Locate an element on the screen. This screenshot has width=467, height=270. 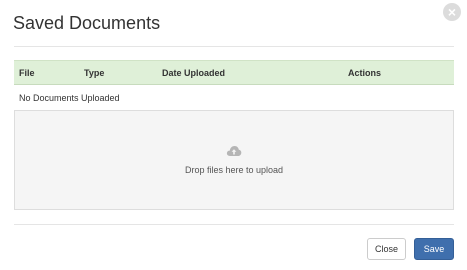
dropzone-label: Drop files here to upload is located at coordinates (234, 170).